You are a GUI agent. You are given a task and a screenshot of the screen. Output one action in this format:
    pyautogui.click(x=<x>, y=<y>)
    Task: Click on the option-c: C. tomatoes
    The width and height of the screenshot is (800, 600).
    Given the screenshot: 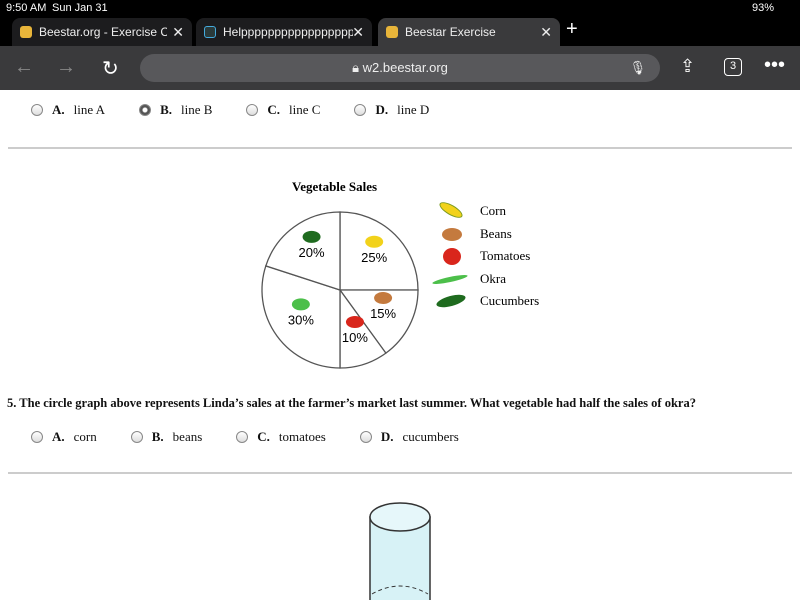 What is the action you would take?
    pyautogui.click(x=281, y=437)
    